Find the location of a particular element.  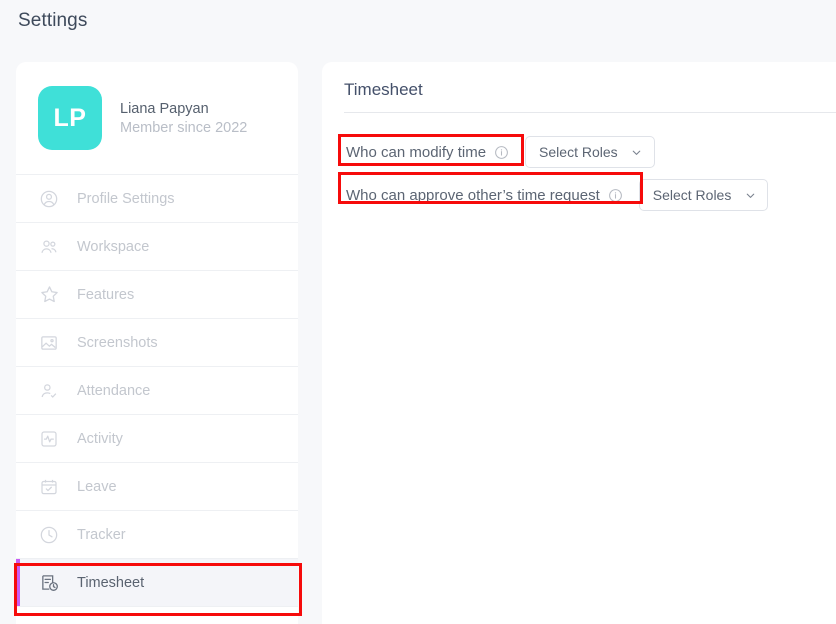

setting-row-modify-time: Who can modify time Select Roles is located at coordinates (579, 152).